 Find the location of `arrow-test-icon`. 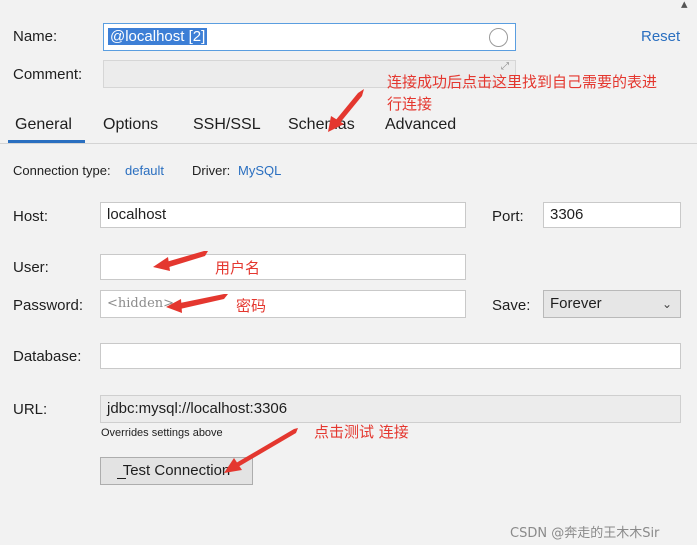

arrow-test-icon is located at coordinates (264, 449).